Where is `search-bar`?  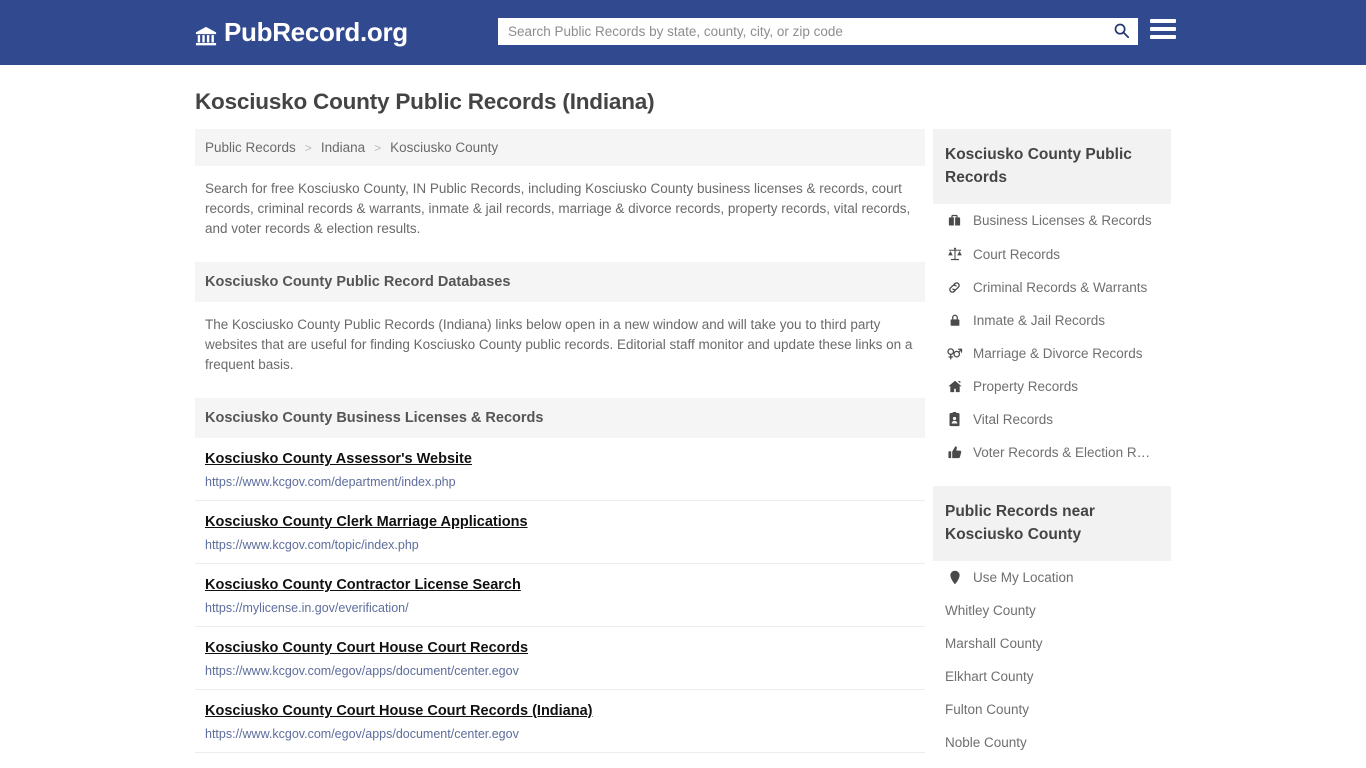
search-bar is located at coordinates (818, 31).